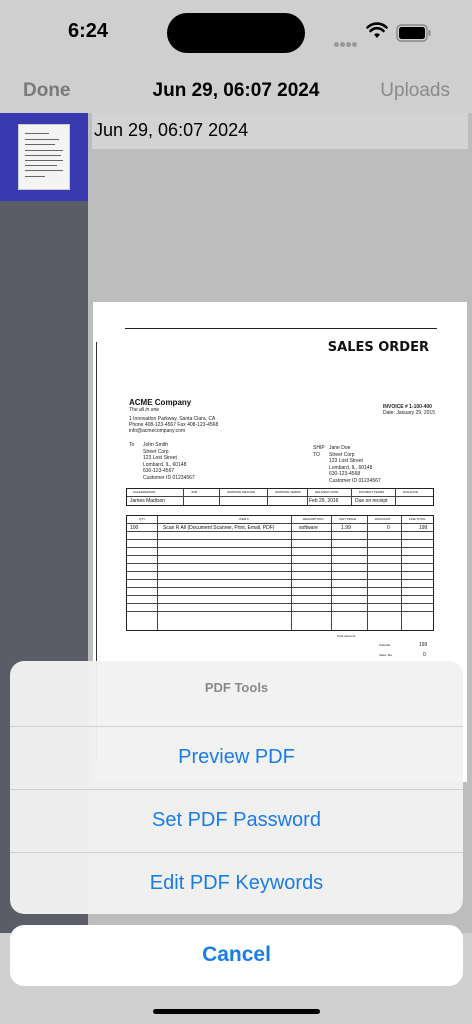  What do you see at coordinates (236, 955) in the screenshot?
I see `cancel-button: Cancel` at bounding box center [236, 955].